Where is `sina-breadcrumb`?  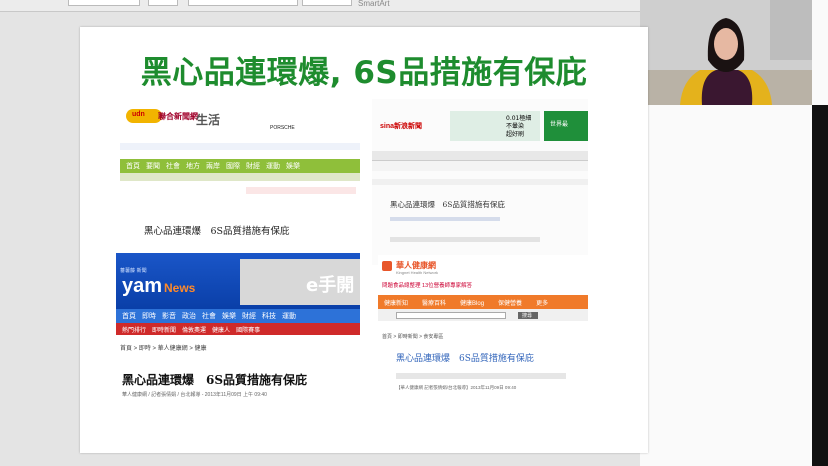 sina-breadcrumb is located at coordinates (480, 182).